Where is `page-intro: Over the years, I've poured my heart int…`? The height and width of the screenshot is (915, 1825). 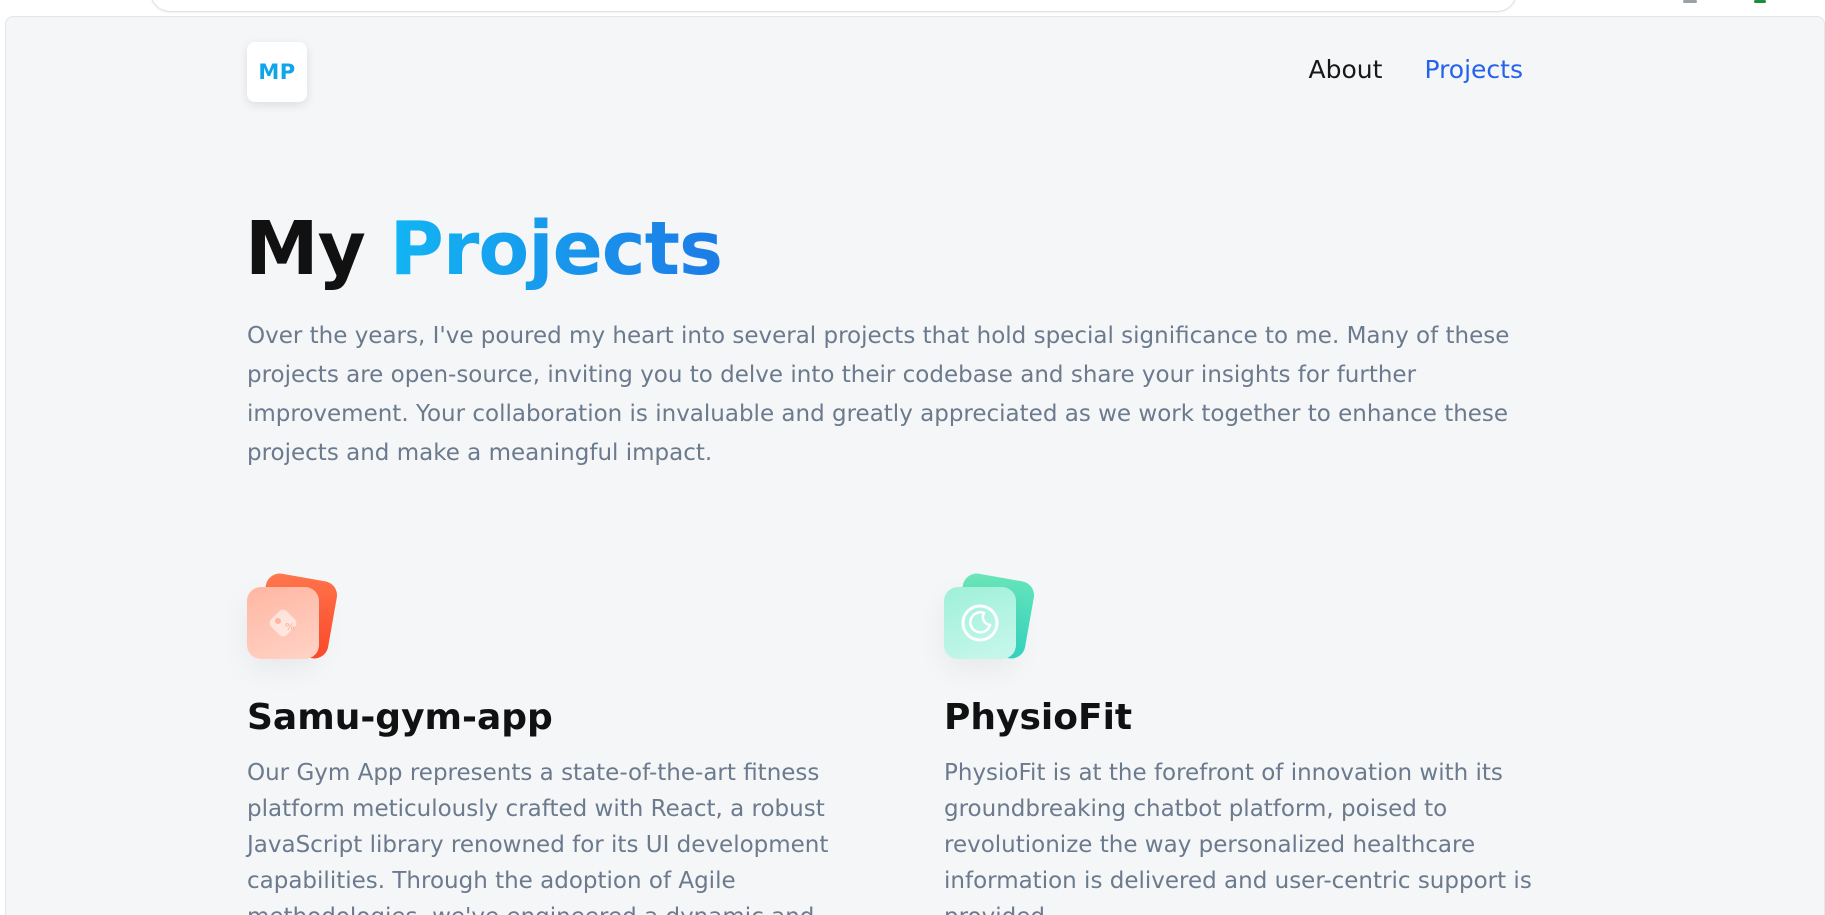 page-intro: Over the years, I've poured my heart int… is located at coordinates (878, 394).